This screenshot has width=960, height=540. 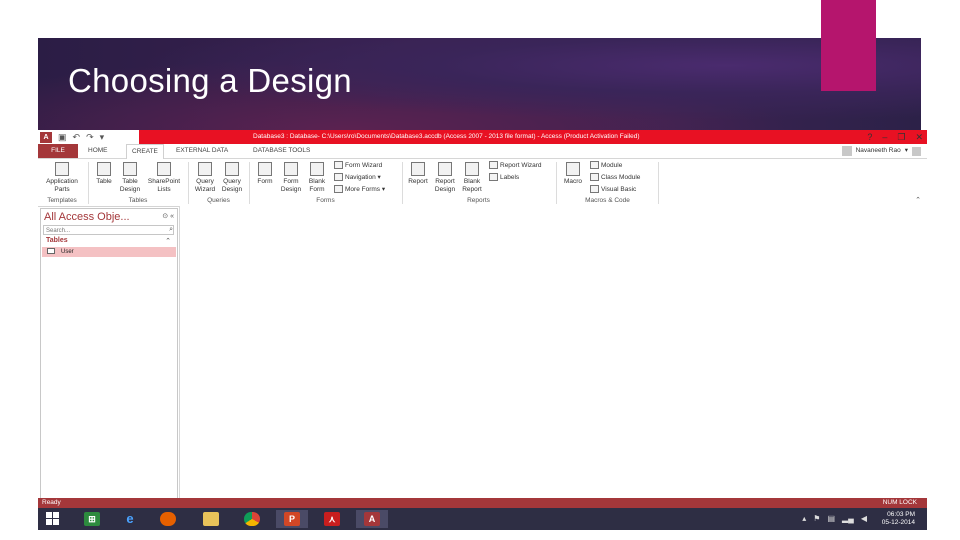 I want to click on blank-report-label: Blank, so click(x=472, y=181).